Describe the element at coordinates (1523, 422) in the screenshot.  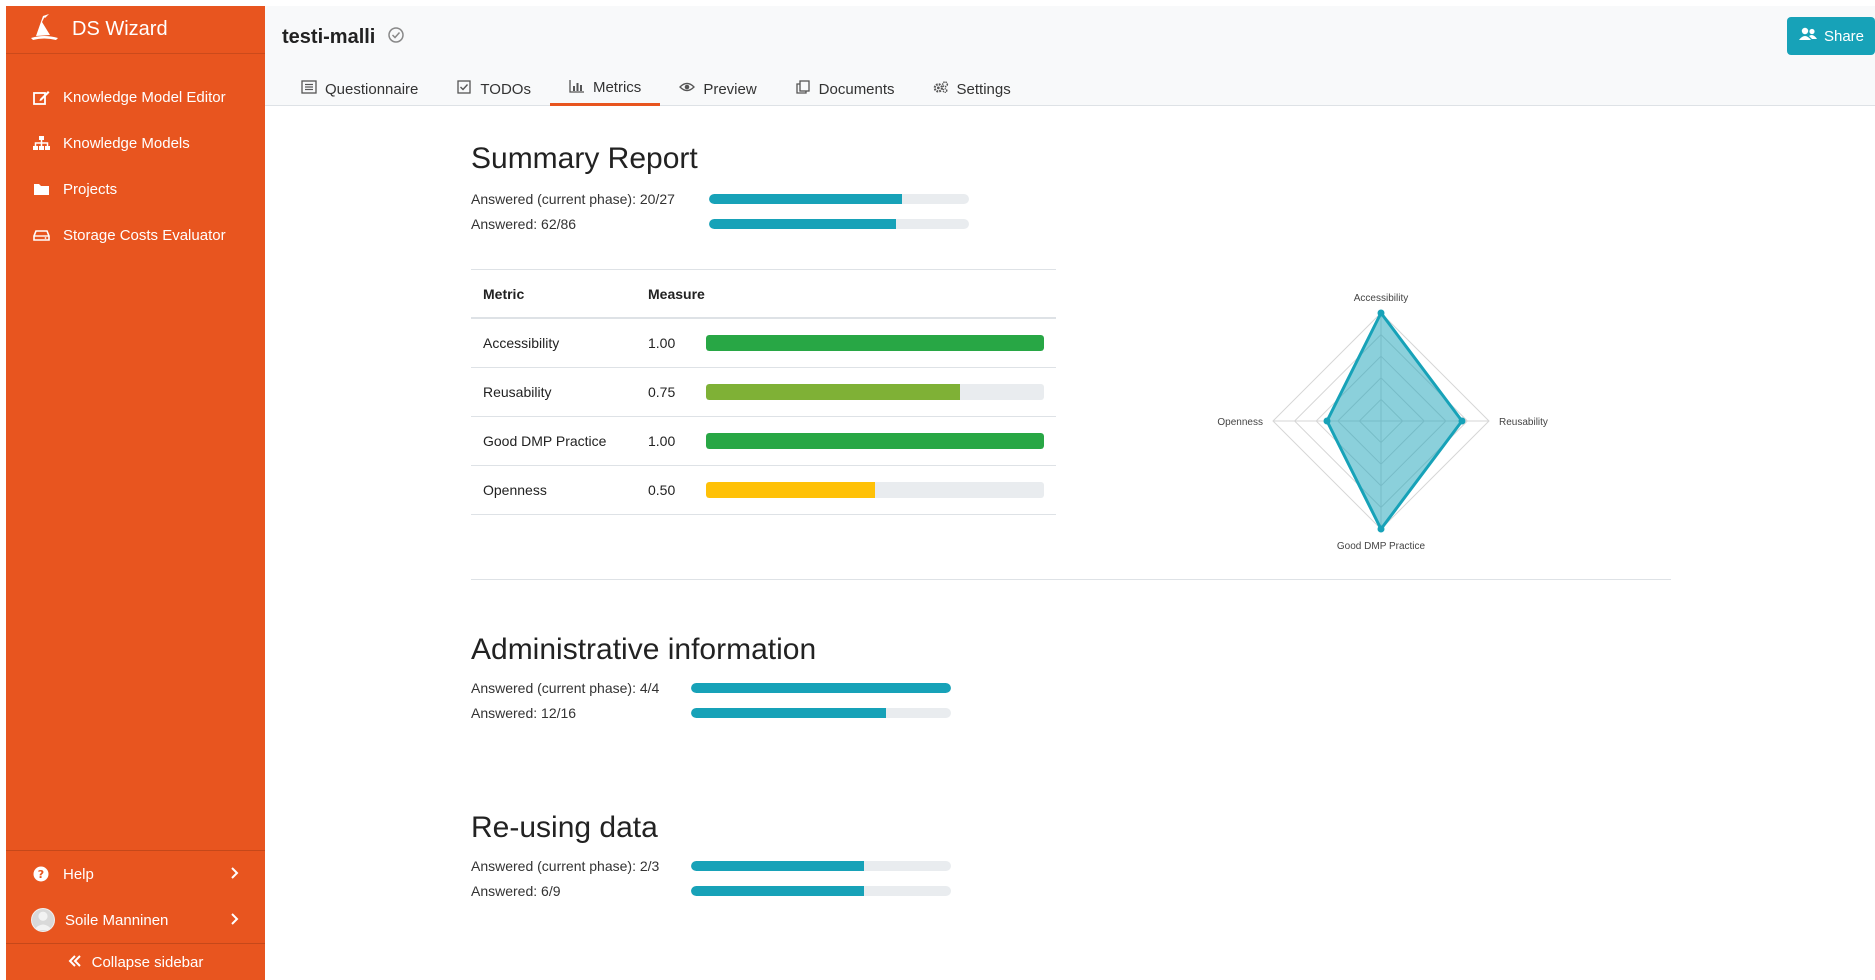
I see `radar-axis-label: Reusability` at that location.